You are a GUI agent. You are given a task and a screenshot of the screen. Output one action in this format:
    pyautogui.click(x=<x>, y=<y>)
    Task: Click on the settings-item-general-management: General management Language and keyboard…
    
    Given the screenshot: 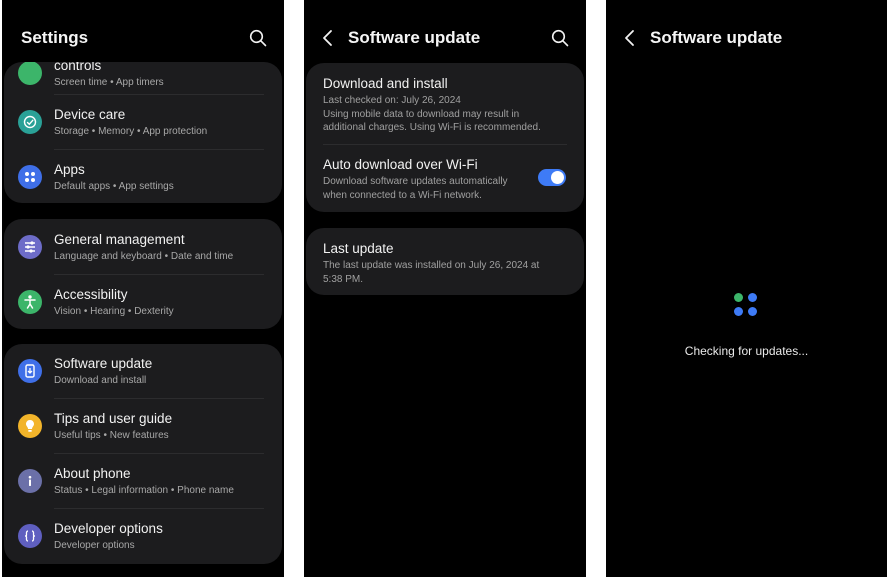 What is the action you would take?
    pyautogui.click(x=143, y=247)
    